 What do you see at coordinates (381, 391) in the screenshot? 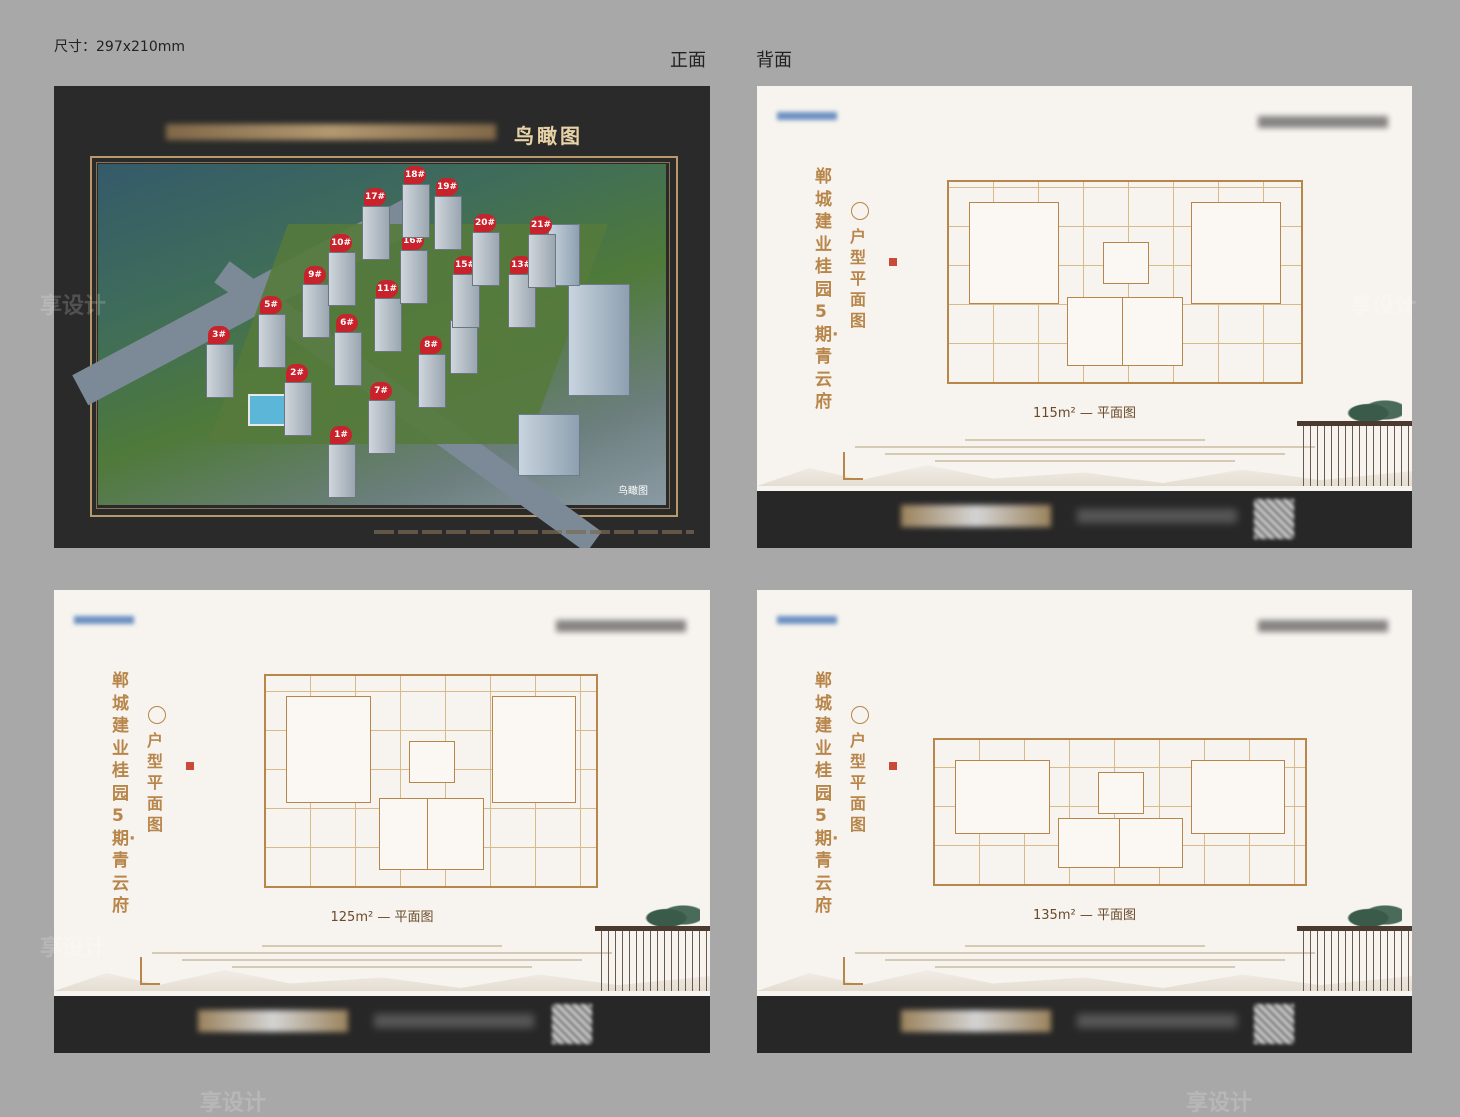
I see `building-number-pin: 7#` at bounding box center [381, 391].